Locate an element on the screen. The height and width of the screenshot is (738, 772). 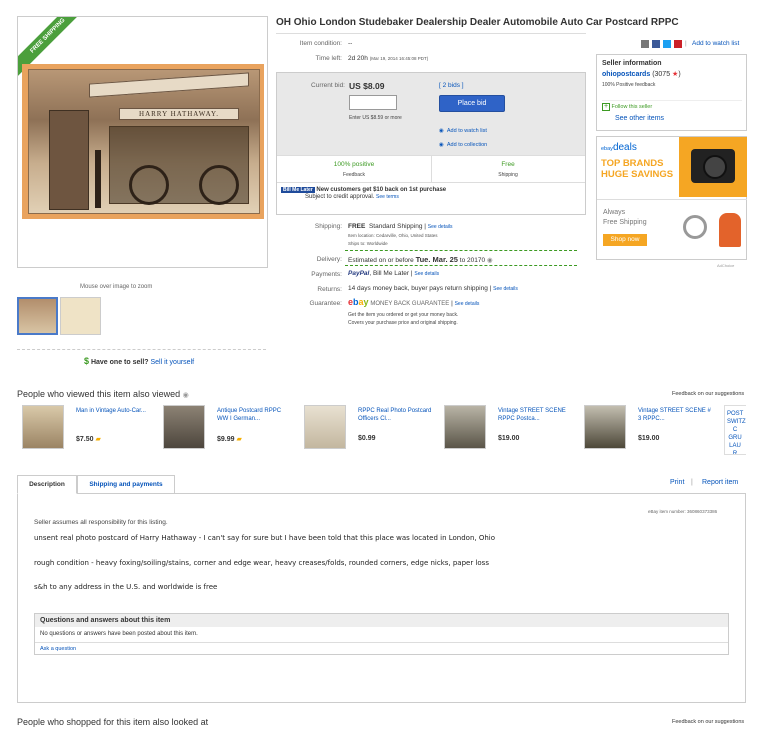
seller-name-link: ohiopostcards is located at coordinates (626, 74).